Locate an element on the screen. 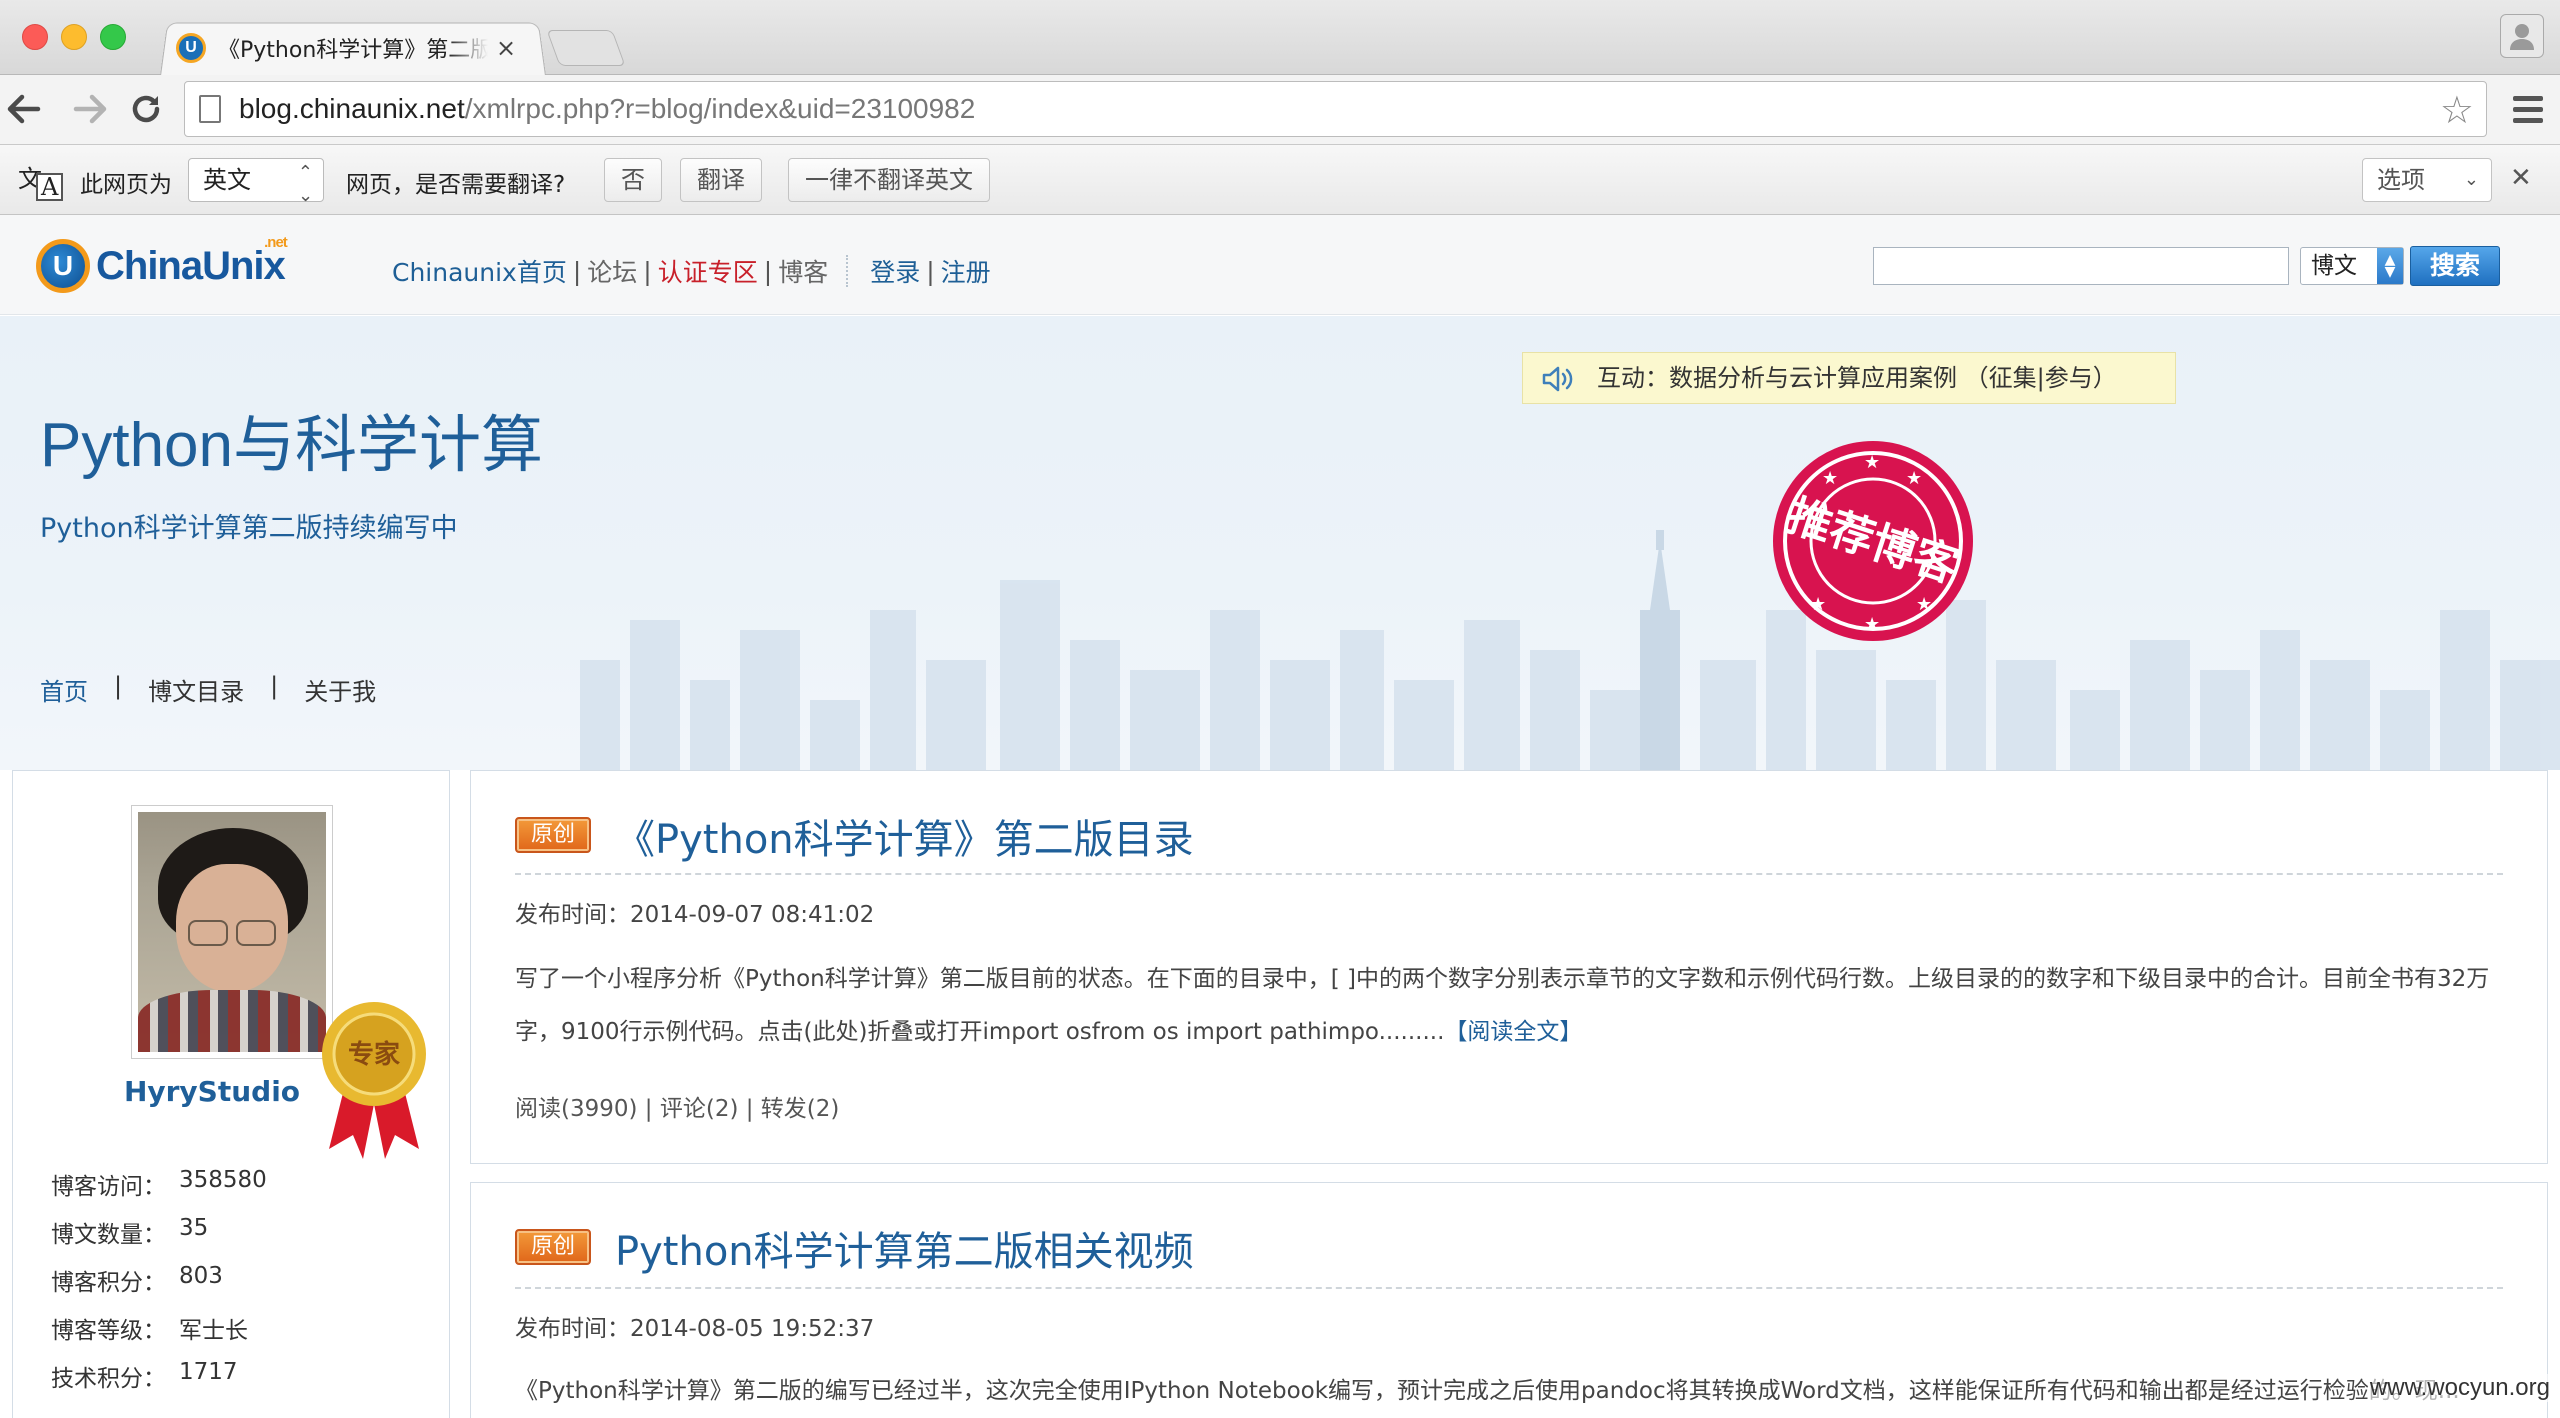 Image resolution: width=2560 pixels, height=1418 pixels. stat-row: 博客等级： 军士长 is located at coordinates (159, 1335).